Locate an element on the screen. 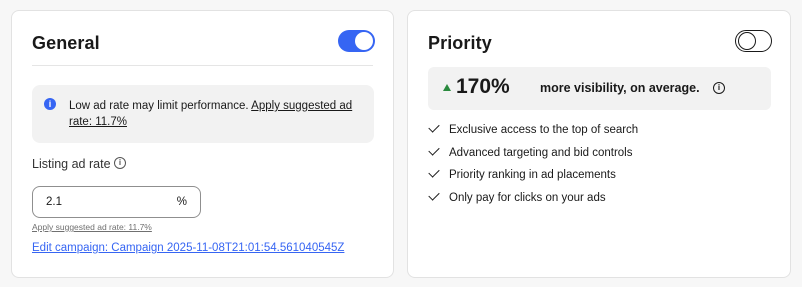 This screenshot has width=802, height=287. listing-ad-rate-label: Listing ad rate is located at coordinates (71, 164).